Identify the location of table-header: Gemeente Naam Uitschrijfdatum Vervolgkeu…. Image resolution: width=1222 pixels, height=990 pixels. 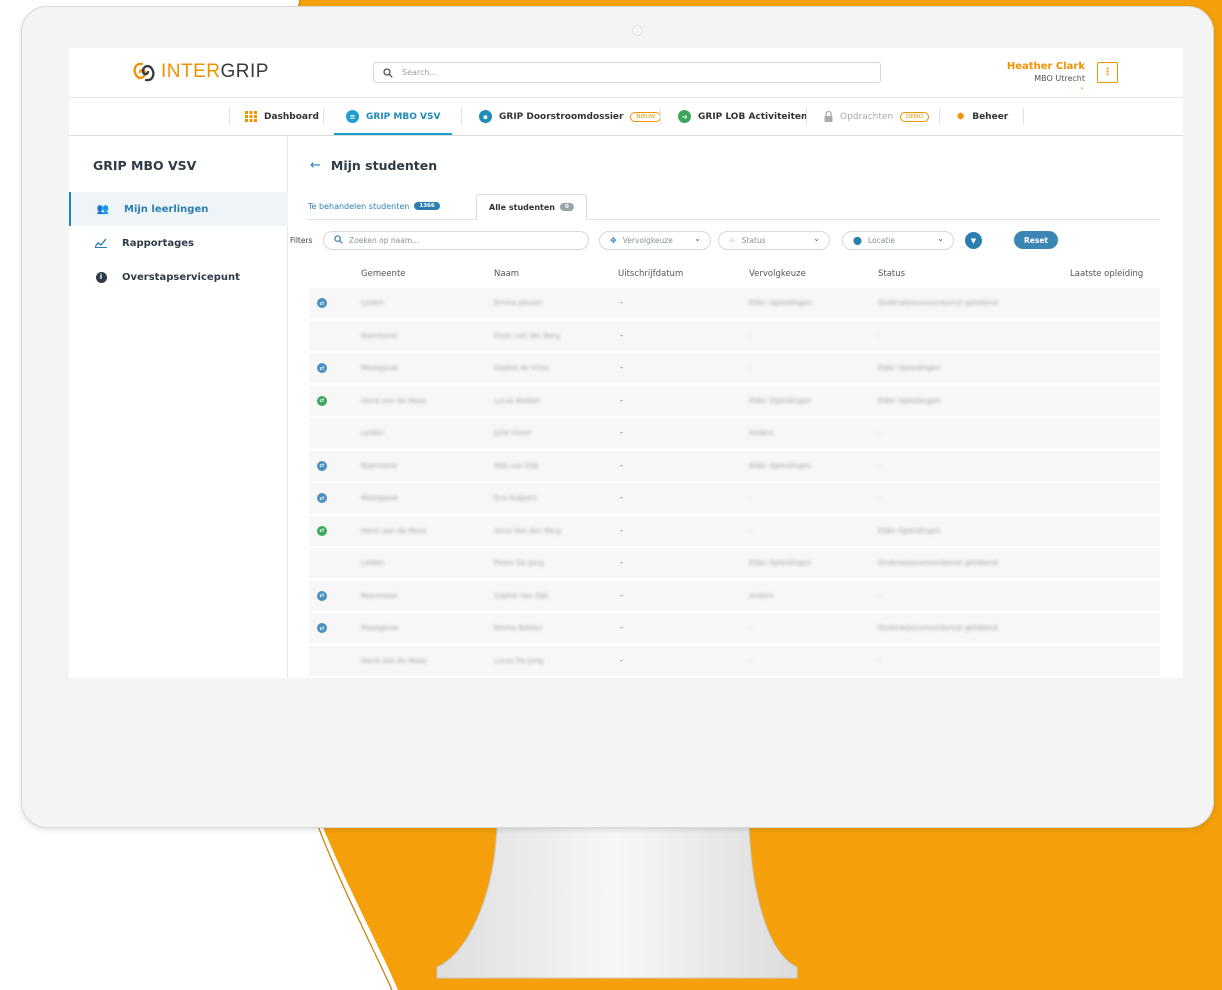
(735, 276).